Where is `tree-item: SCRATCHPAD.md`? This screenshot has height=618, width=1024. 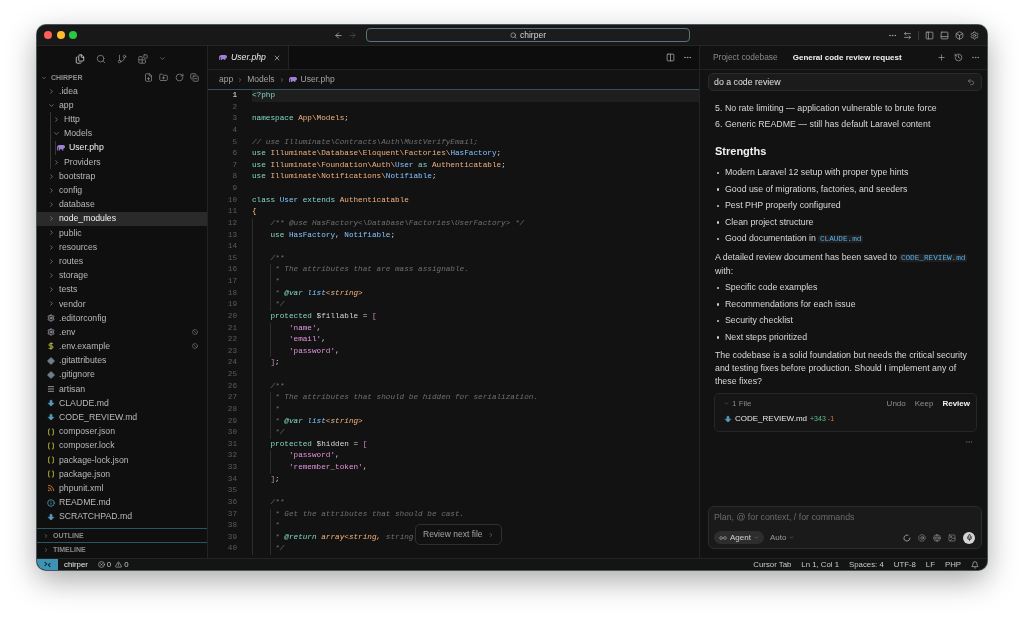 tree-item: SCRATCHPAD.md is located at coordinates (122, 516).